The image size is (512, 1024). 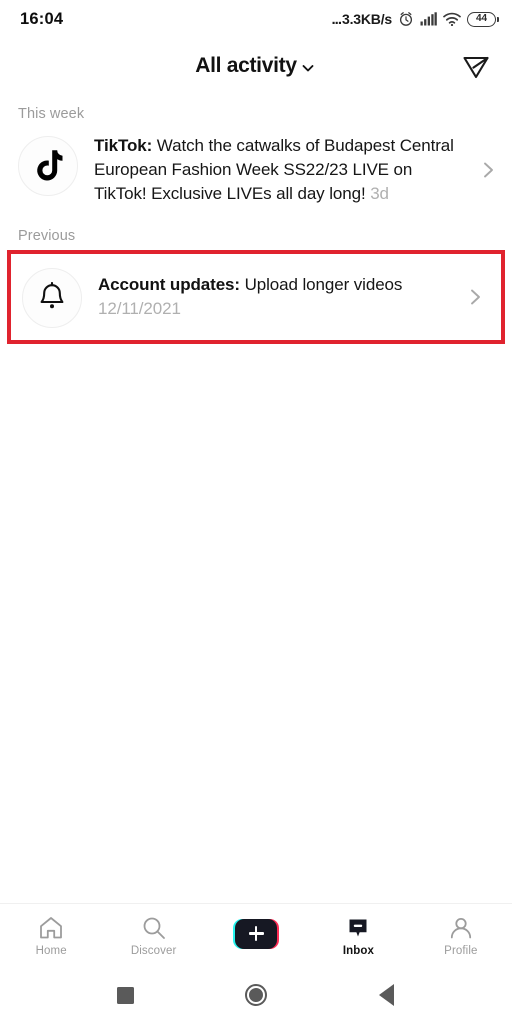 I want to click on recents-square, so click(x=125, y=995).